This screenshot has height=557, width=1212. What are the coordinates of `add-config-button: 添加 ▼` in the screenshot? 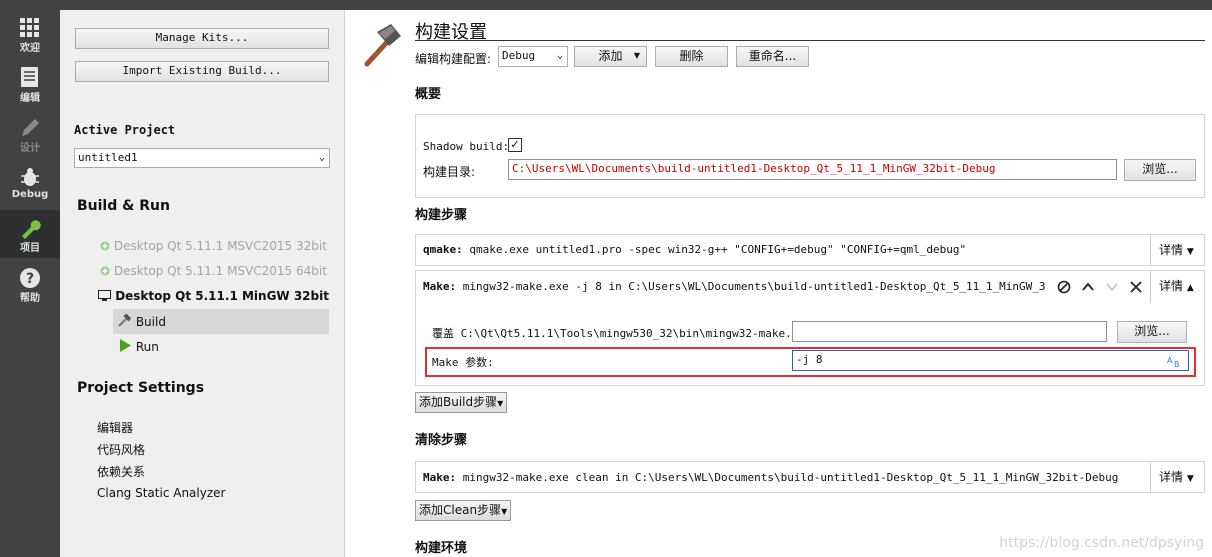 It's located at (610, 56).